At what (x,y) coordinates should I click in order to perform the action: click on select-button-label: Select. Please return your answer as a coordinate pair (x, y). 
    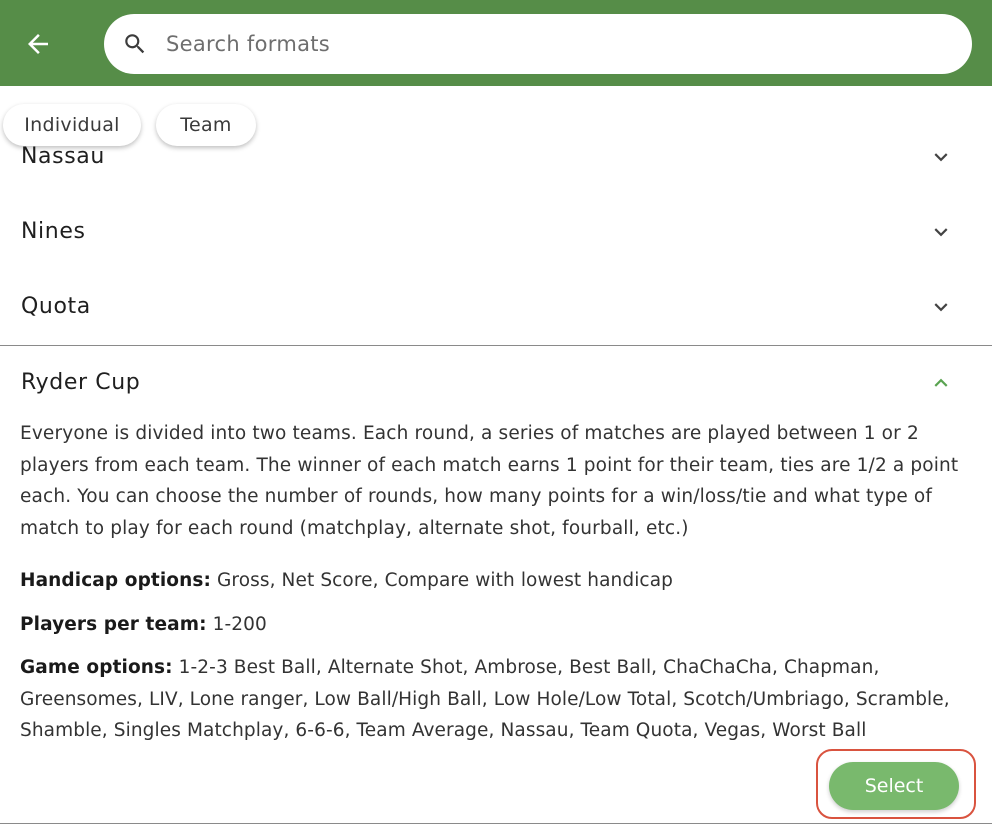
    Looking at the image, I should click on (894, 786).